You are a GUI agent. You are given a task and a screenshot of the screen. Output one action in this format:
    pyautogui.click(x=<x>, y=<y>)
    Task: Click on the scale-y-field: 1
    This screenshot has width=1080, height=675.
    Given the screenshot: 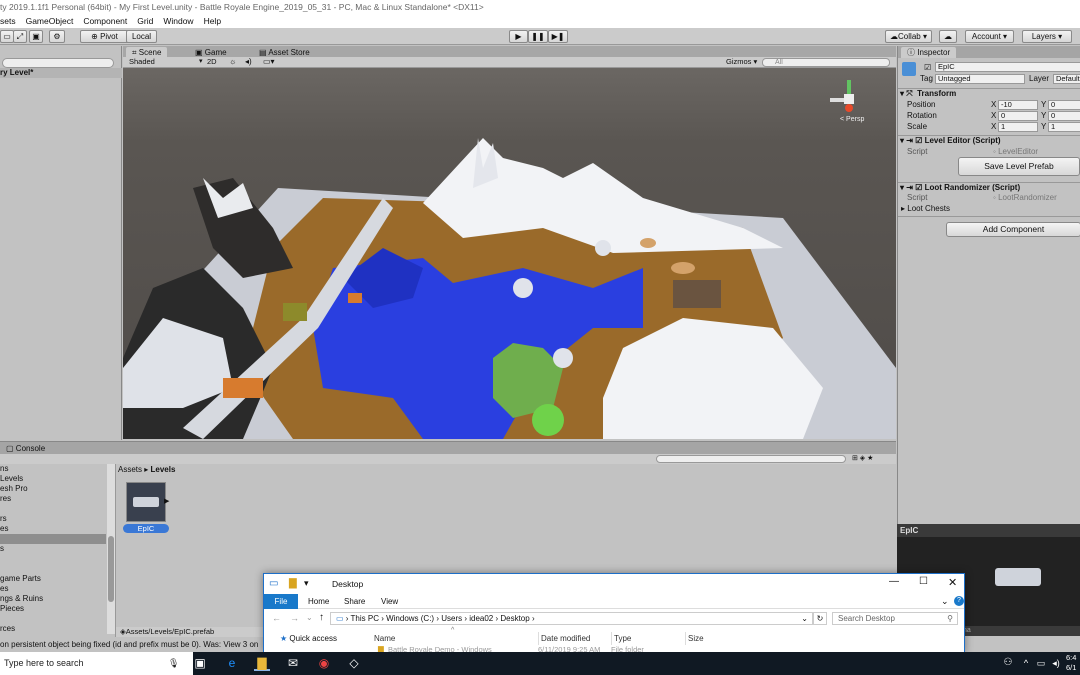 What is the action you would take?
    pyautogui.click(x=1064, y=127)
    